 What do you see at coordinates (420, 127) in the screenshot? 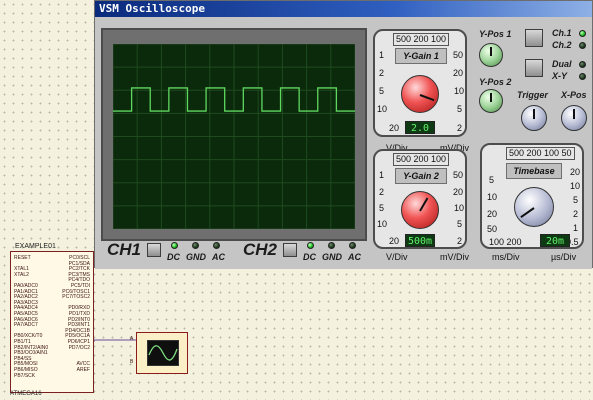
I see `ygain1-readout: 2.0` at bounding box center [420, 127].